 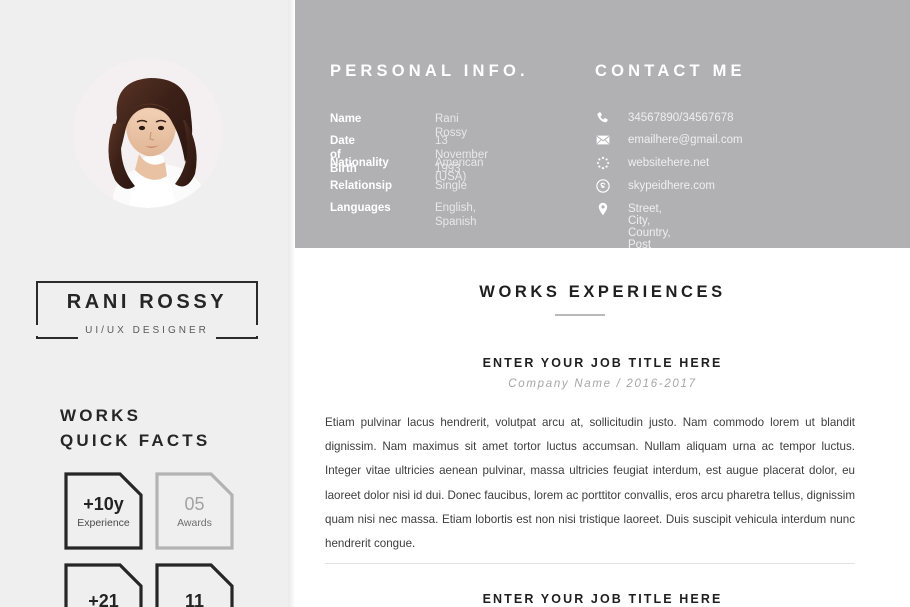 I want to click on badge-border-top, so click(x=147, y=282).